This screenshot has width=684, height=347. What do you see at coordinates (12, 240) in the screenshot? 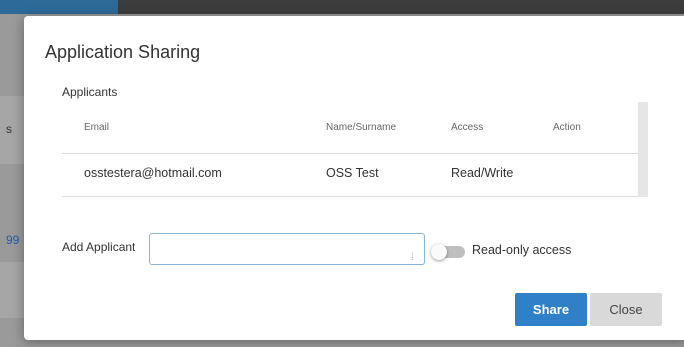
I see `background-link: 99` at bounding box center [12, 240].